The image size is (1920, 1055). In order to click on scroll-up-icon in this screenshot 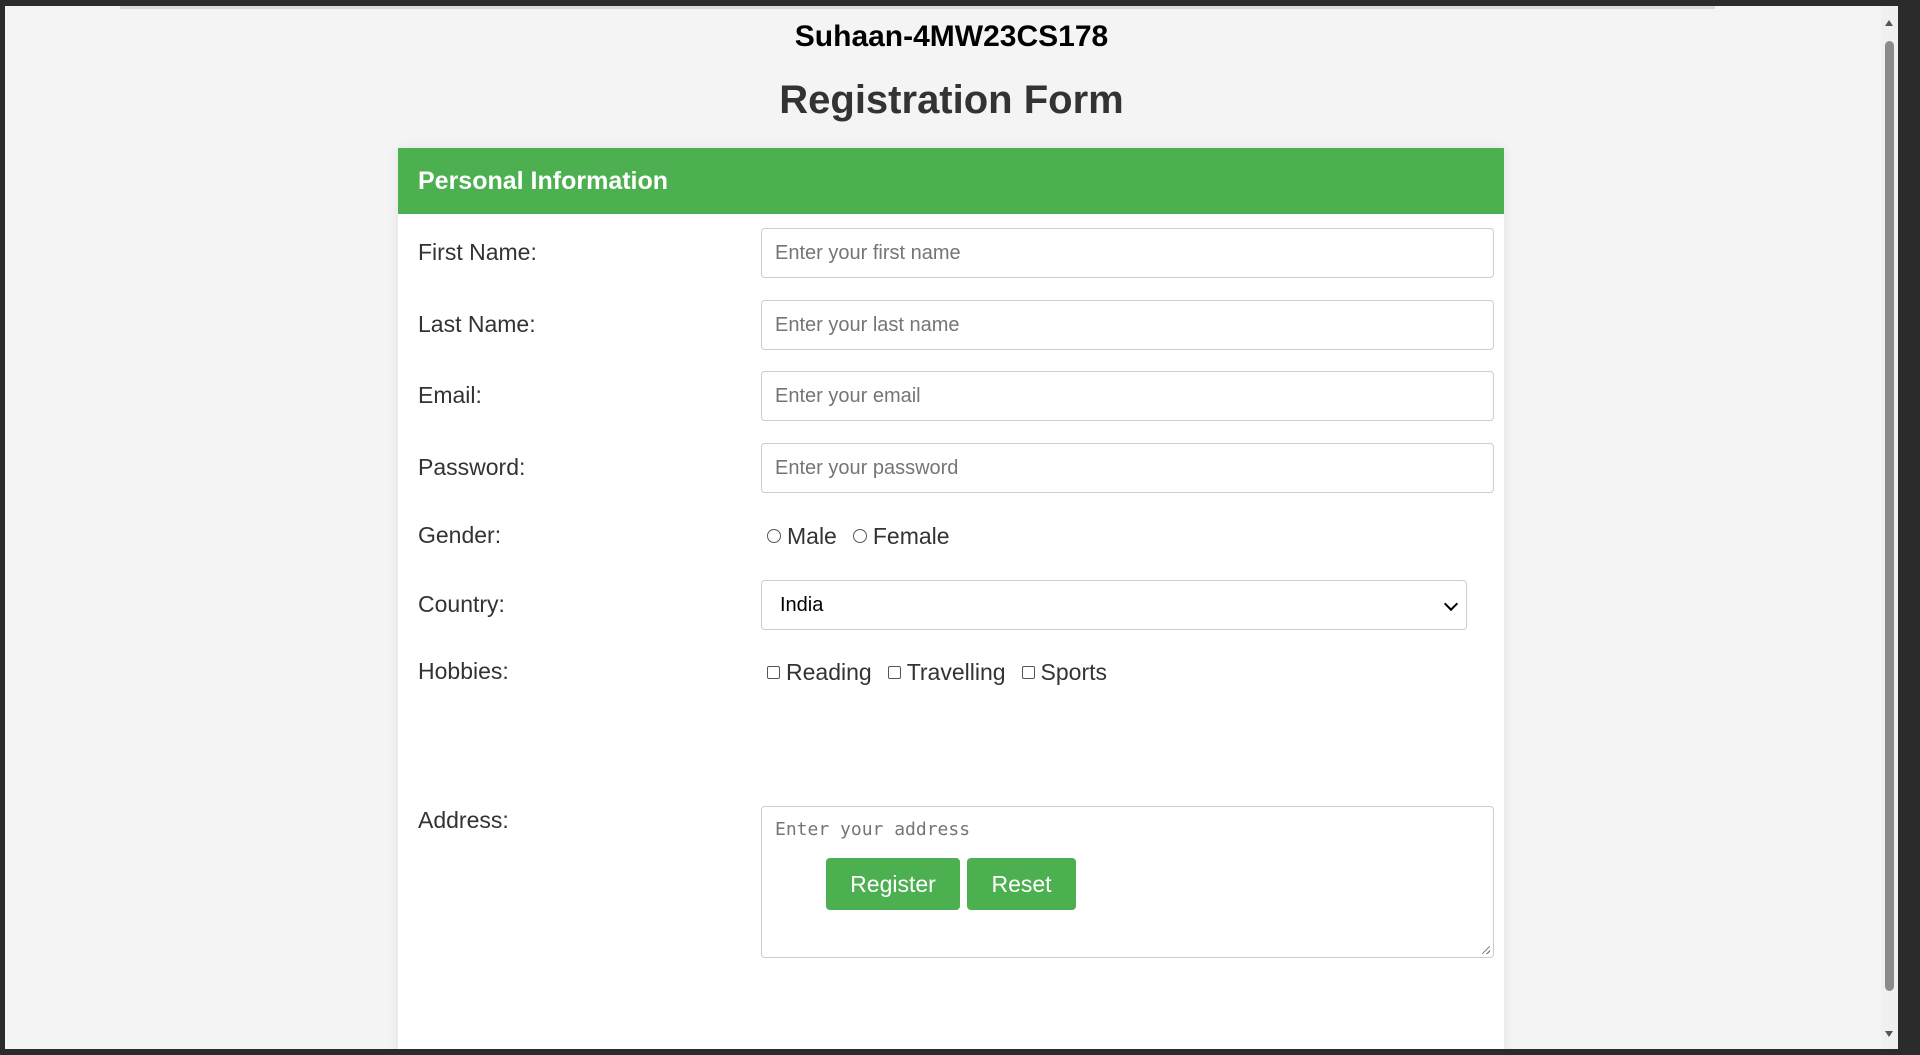, I will do `click(1889, 23)`.